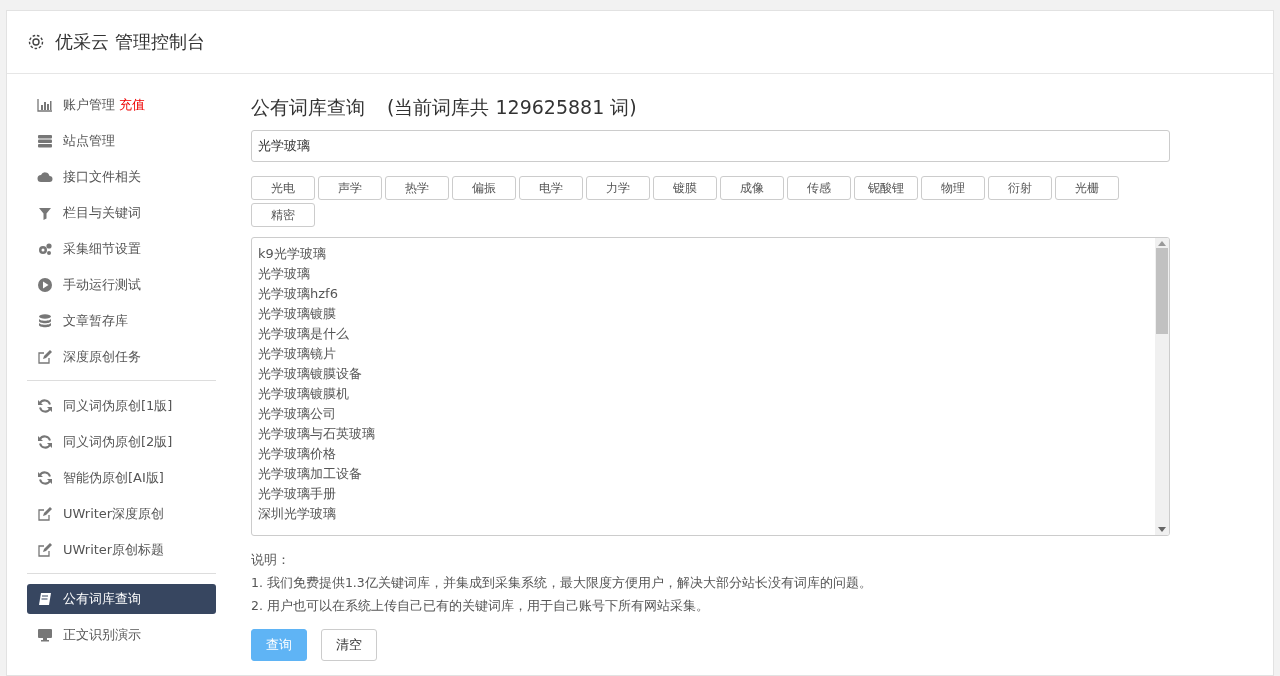 The width and height of the screenshot is (1280, 676). I want to click on list-item: 光学玻璃价格, so click(297, 454).